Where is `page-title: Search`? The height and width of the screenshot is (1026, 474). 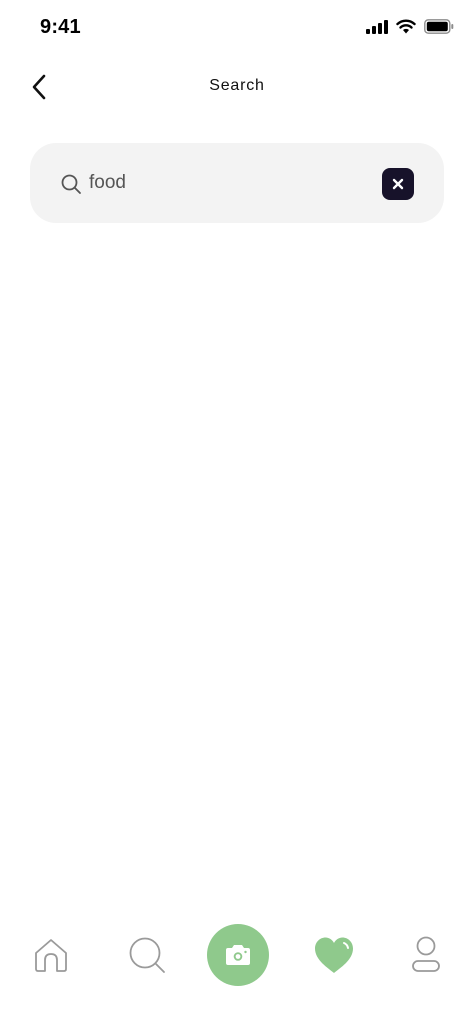 page-title: Search is located at coordinates (237, 85).